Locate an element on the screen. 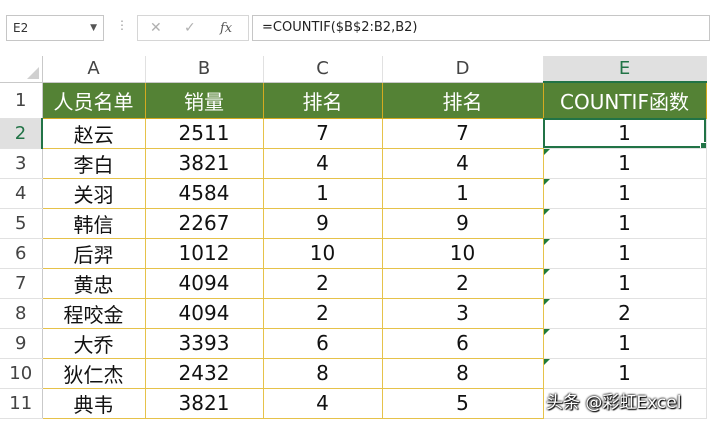 This screenshot has height=422, width=710. cell-value: 3393 is located at coordinates (204, 343).